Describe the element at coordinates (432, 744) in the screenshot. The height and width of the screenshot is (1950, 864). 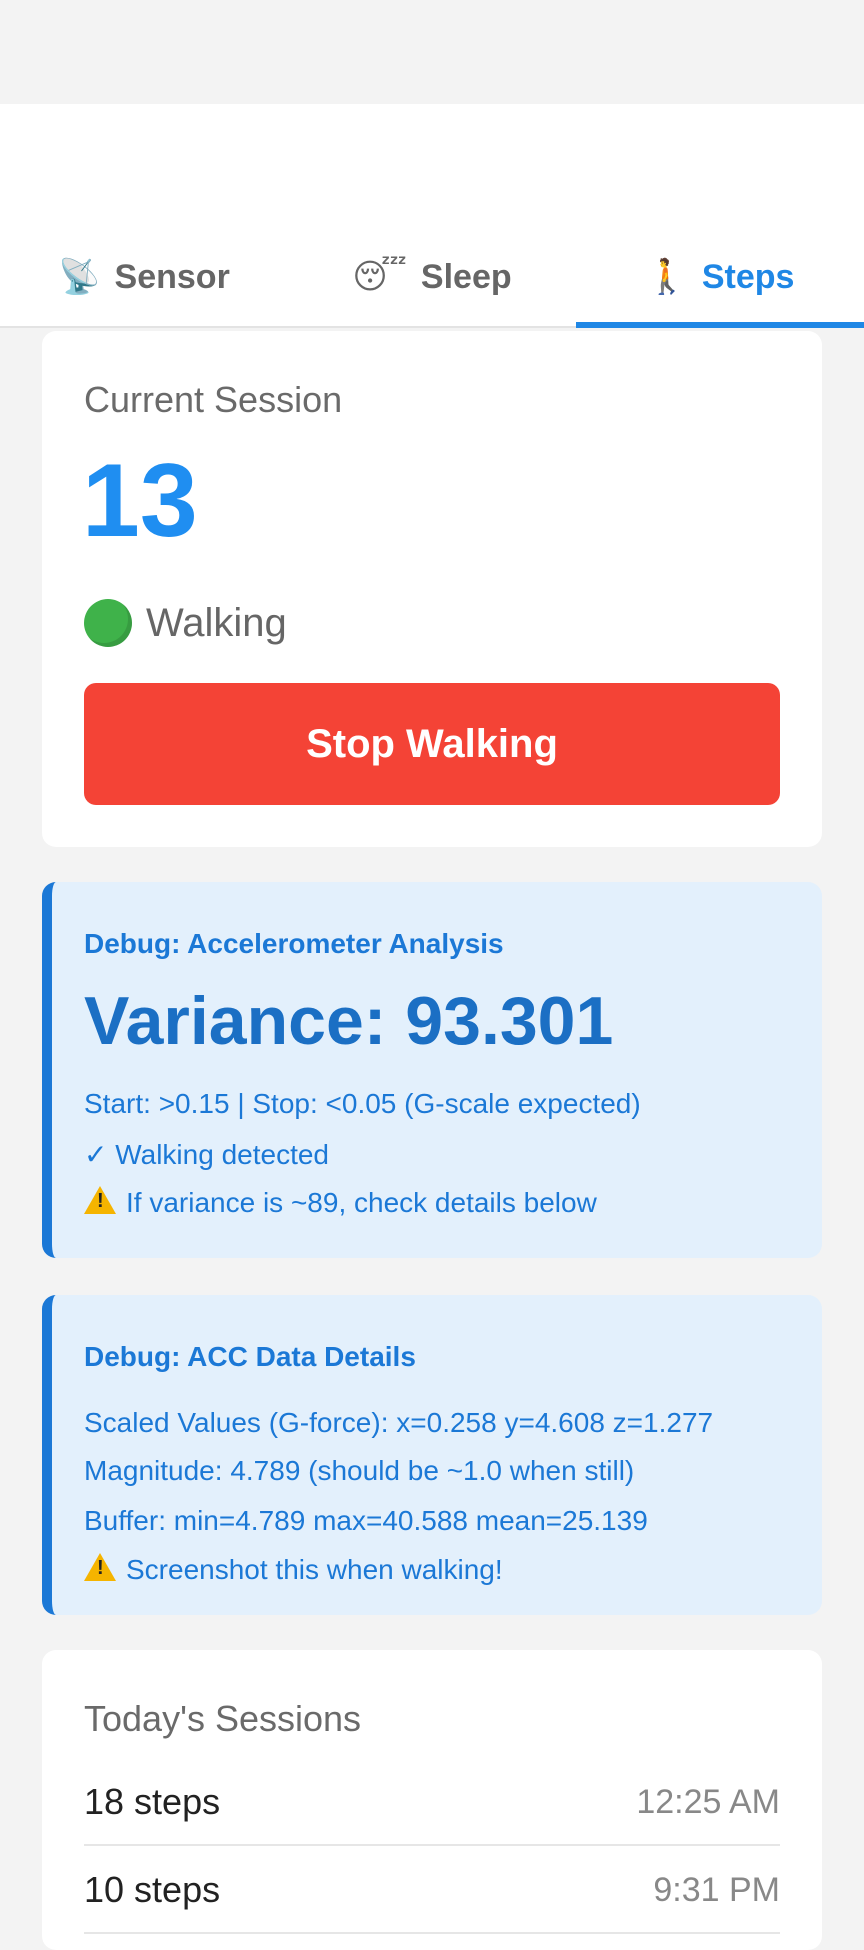
I see `stop-walking-button: Stop Walking` at that location.